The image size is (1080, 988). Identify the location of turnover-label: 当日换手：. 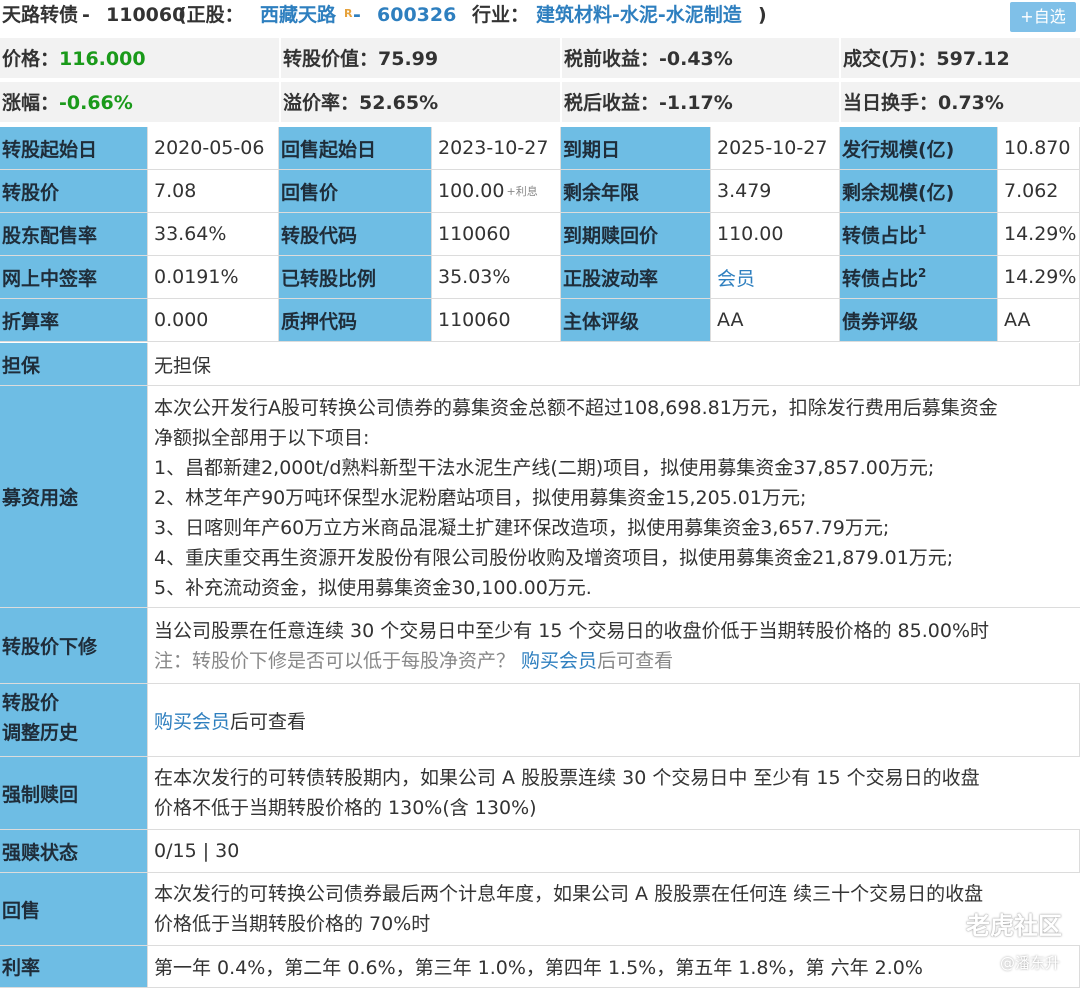
(891, 103).